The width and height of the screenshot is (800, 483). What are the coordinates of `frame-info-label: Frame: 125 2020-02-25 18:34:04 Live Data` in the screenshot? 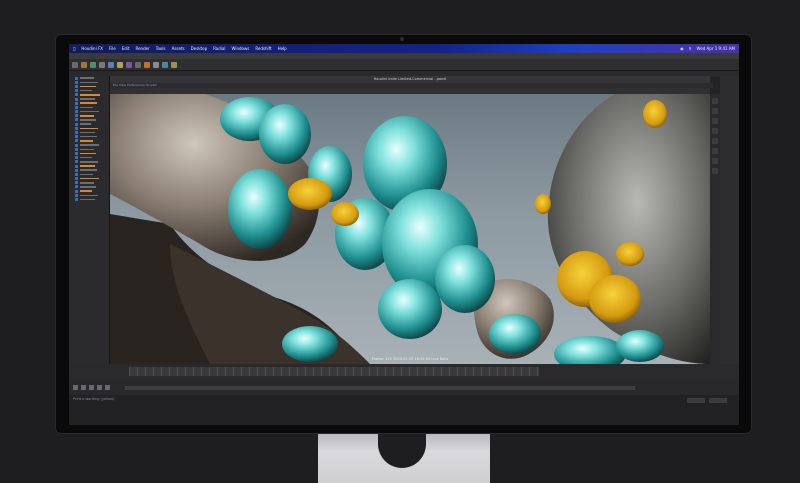 It's located at (410, 359).